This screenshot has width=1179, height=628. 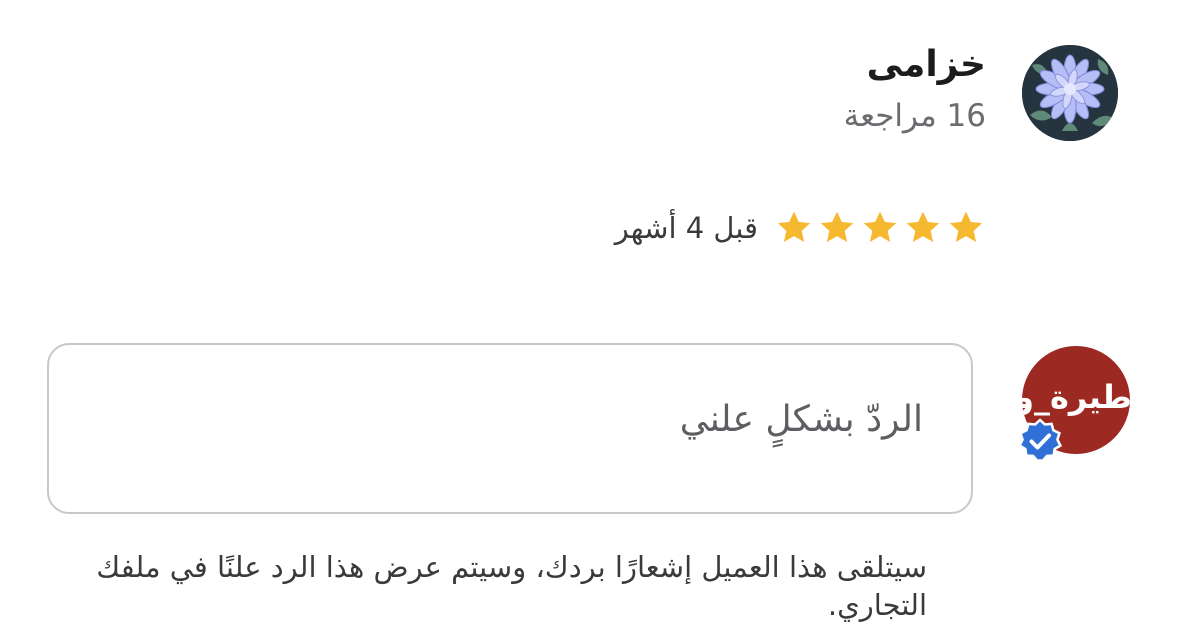 What do you see at coordinates (926, 64) in the screenshot?
I see `reviewer-name: خزامى` at bounding box center [926, 64].